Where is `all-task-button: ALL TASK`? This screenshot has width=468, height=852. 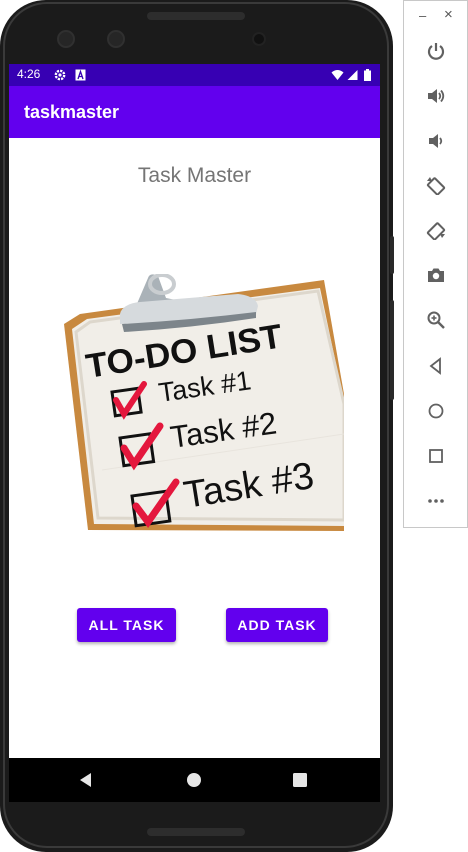
all-task-button: ALL TASK is located at coordinates (126, 625).